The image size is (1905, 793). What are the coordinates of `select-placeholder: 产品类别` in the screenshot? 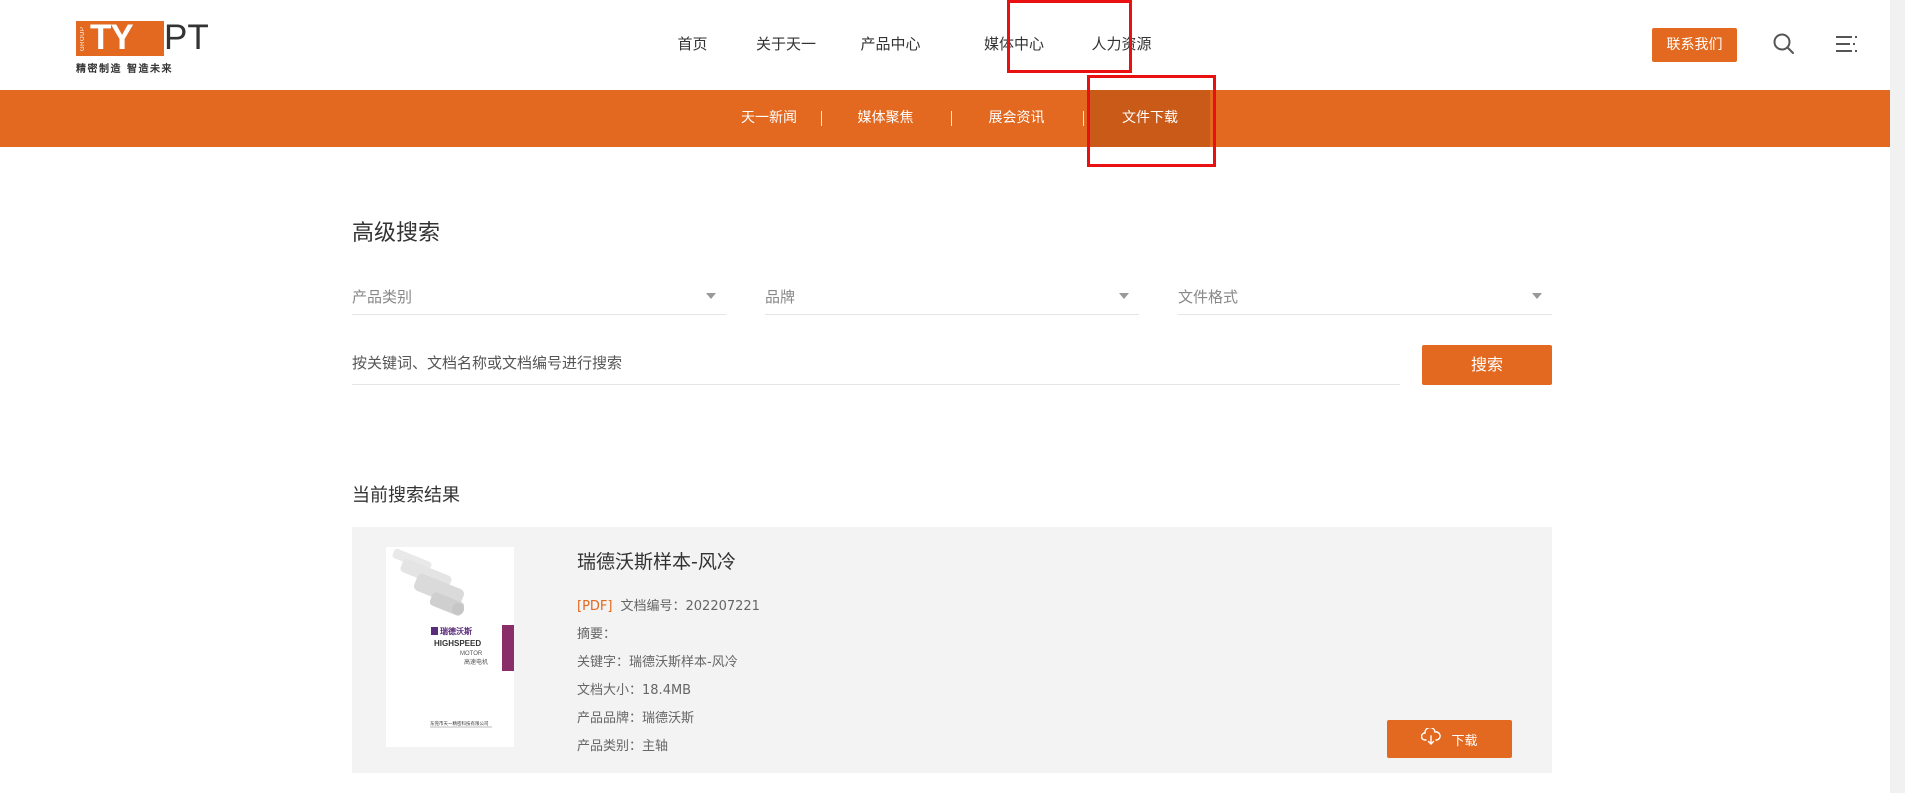 It's located at (382, 297).